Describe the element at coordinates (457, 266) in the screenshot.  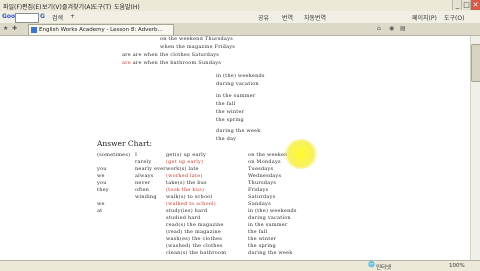
I see `zoom-level: 100%` at that location.